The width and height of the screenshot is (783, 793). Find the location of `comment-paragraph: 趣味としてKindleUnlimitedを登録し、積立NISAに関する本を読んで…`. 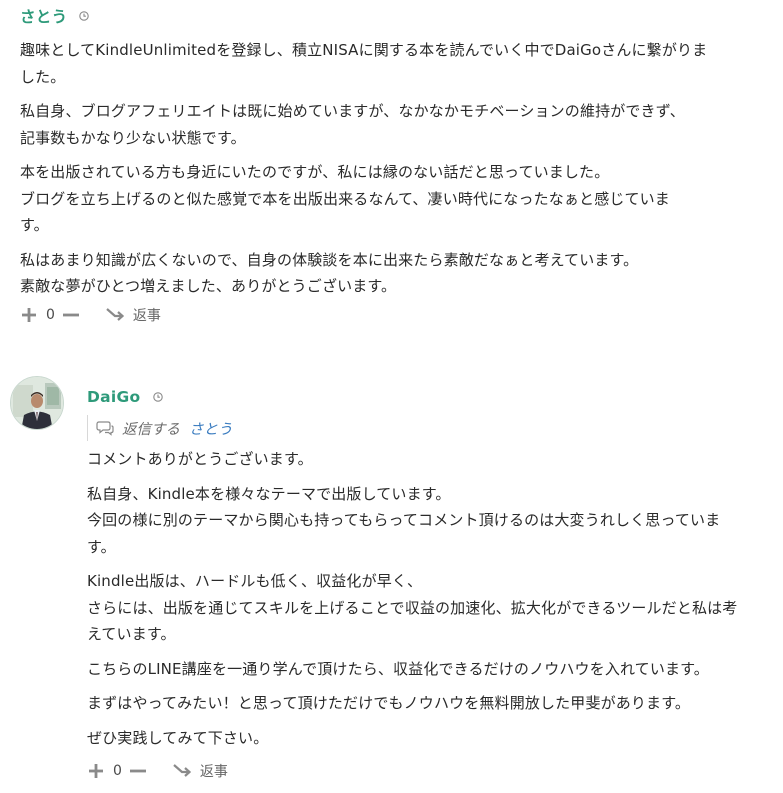

comment-paragraph: 趣味としてKindleUnlimitedを登録し、積立NISAに関する本を読んで… is located at coordinates (364, 63).